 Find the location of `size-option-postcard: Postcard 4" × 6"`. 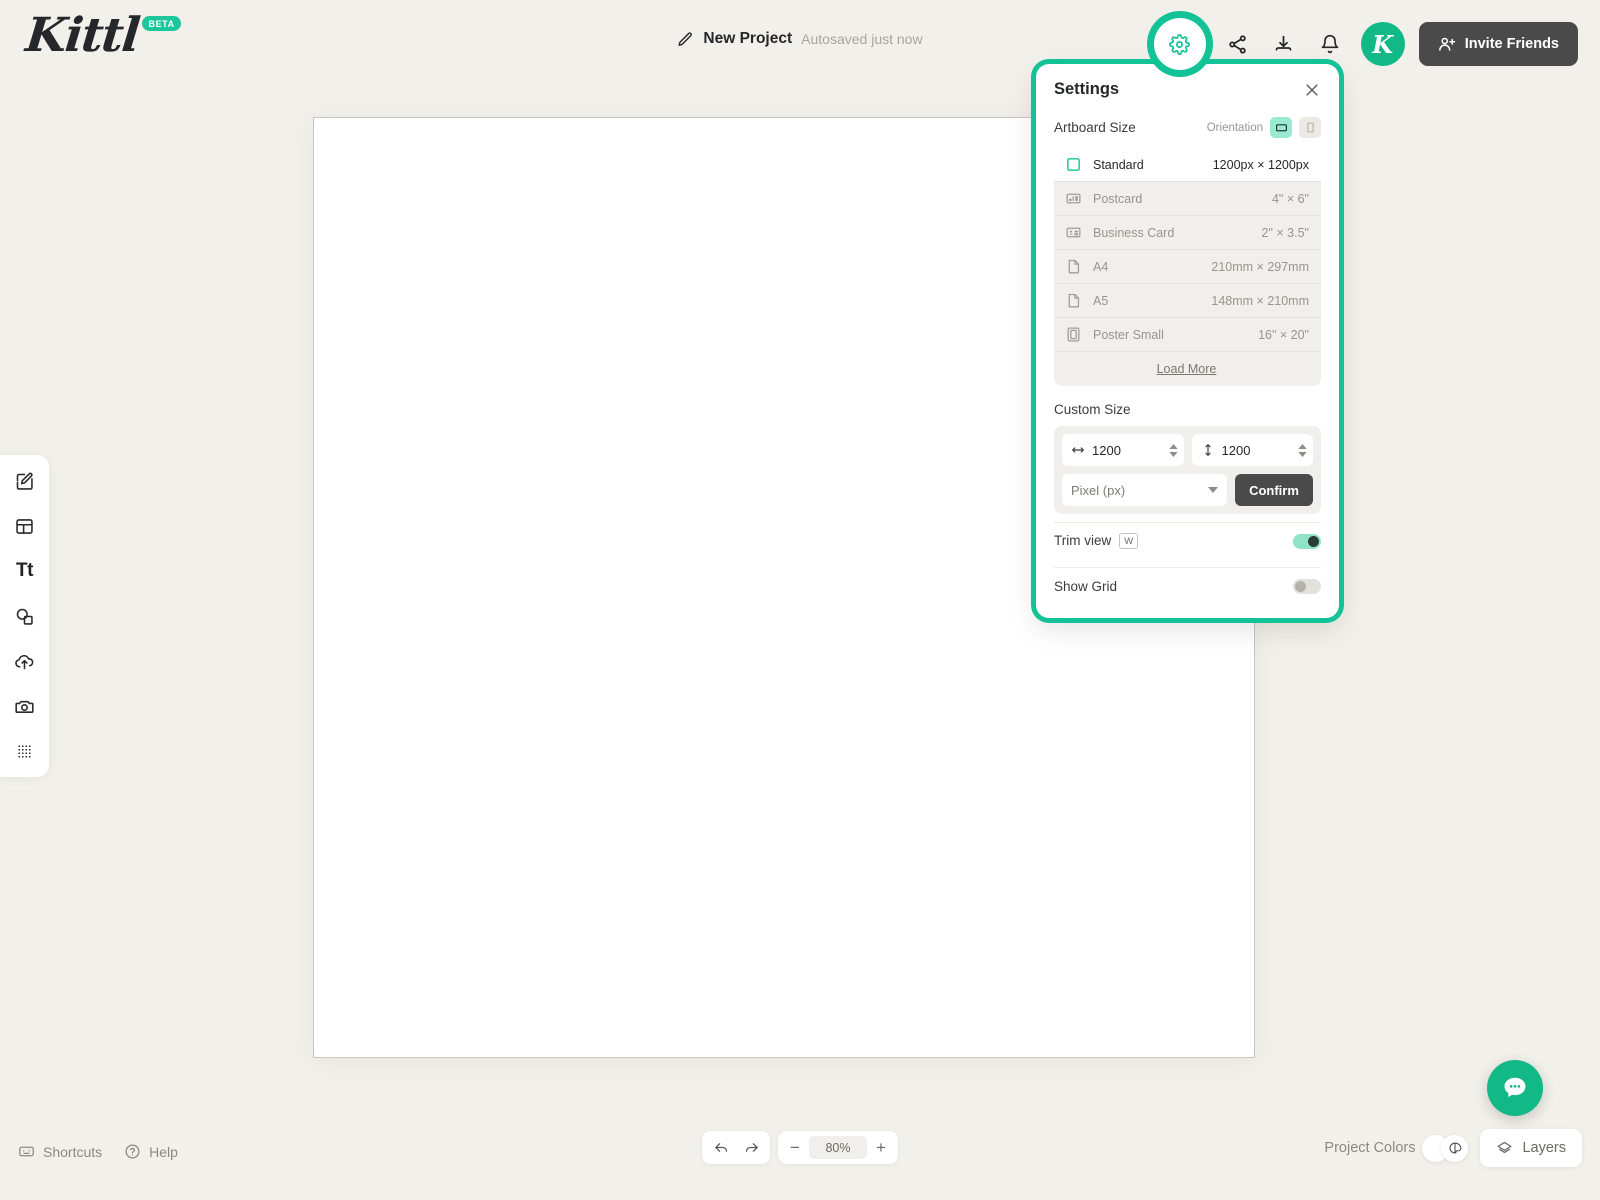

size-option-postcard: Postcard 4" × 6" is located at coordinates (1187, 199).